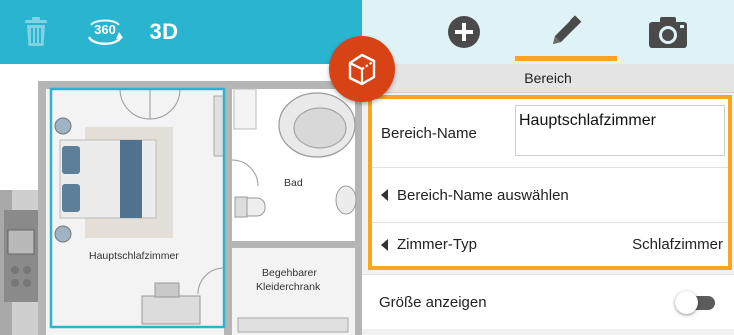 Image resolution: width=734 pixels, height=335 pixels. I want to click on room-type-row: Zimmer-Typ Schlafzimmer, so click(550, 244).